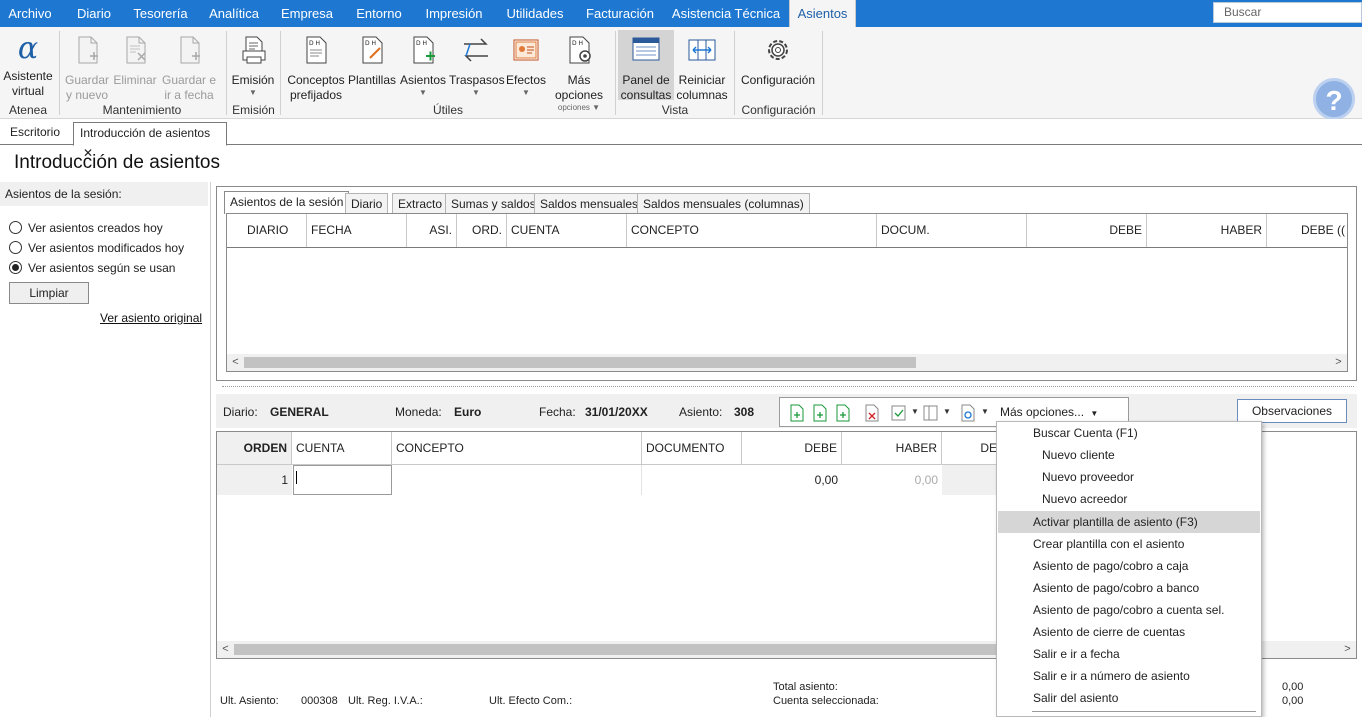  What do you see at coordinates (420, 203) in the screenshot?
I see `tab-extracto: Extracto` at bounding box center [420, 203].